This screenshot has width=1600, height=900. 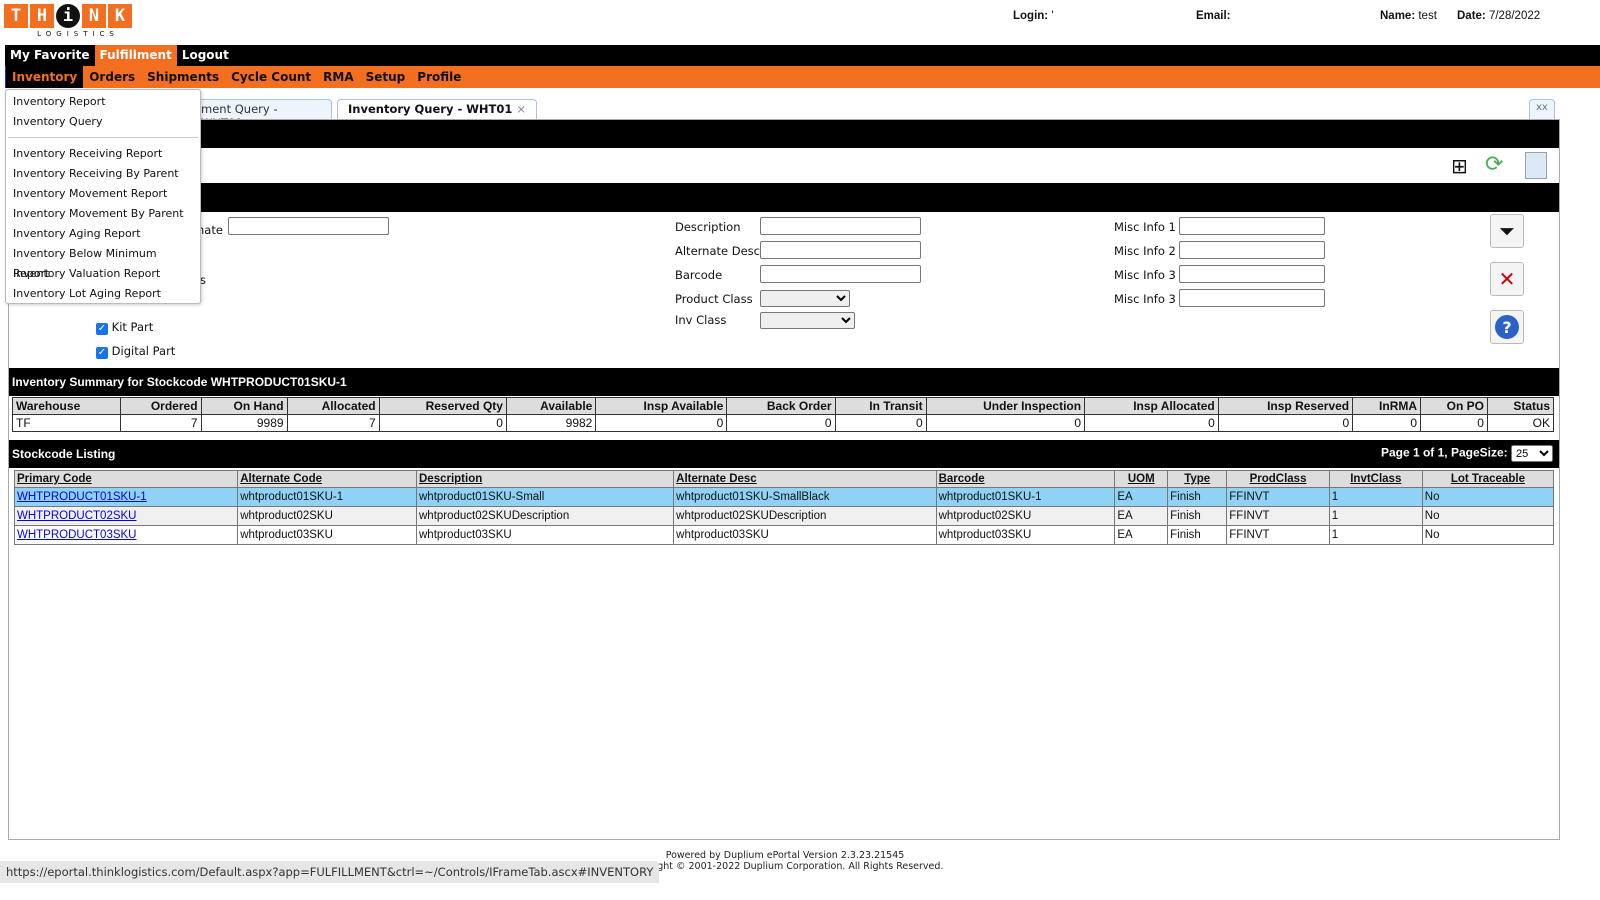 What do you see at coordinates (50, 55) in the screenshot?
I see `nav-my-favorite: My Favorite` at bounding box center [50, 55].